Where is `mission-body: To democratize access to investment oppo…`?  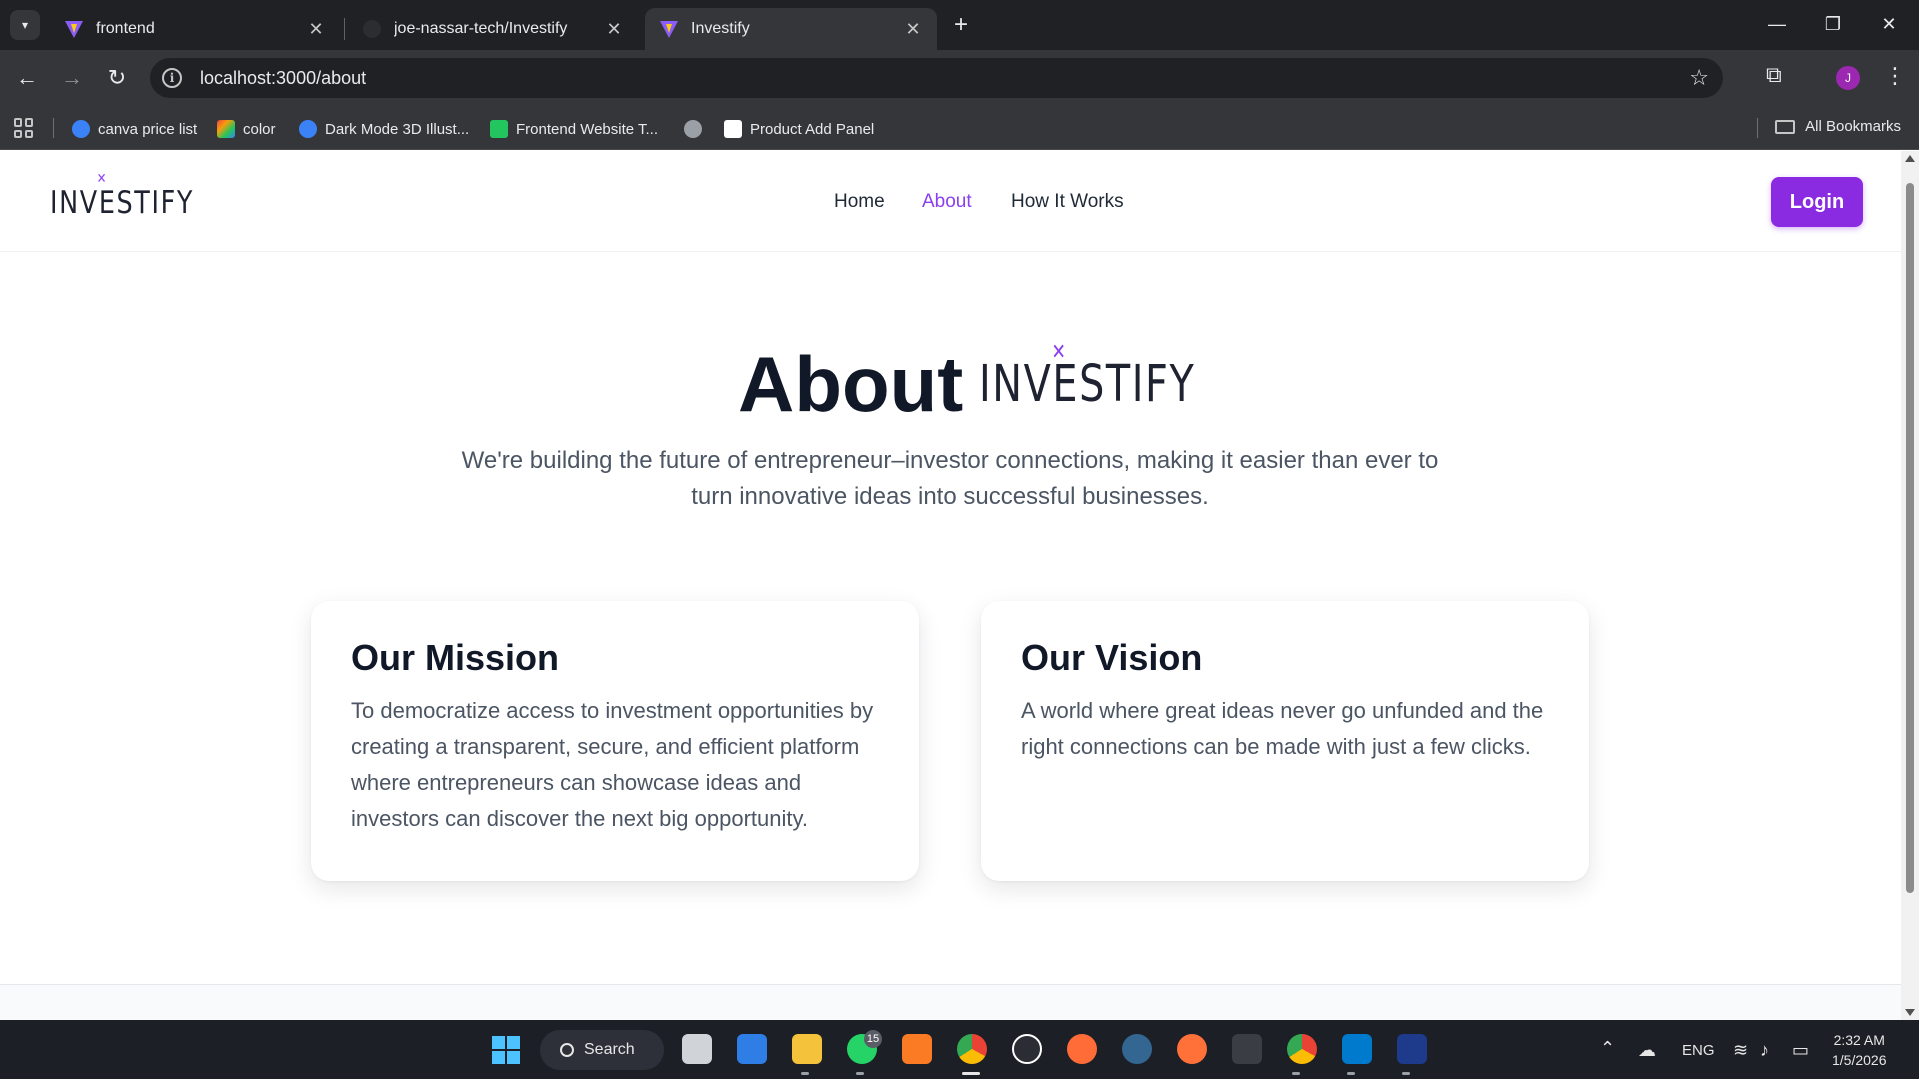
mission-body: To democratize access to investment oppo… is located at coordinates (612, 764).